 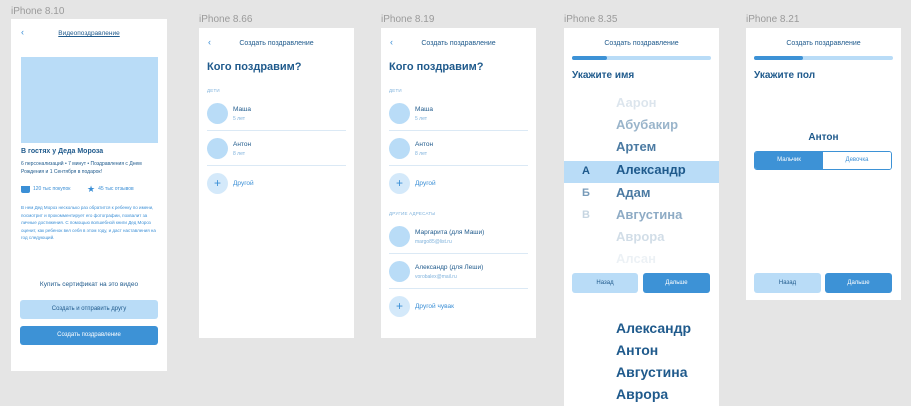 I want to click on adult-name: Александр (для Леши), so click(x=449, y=267).